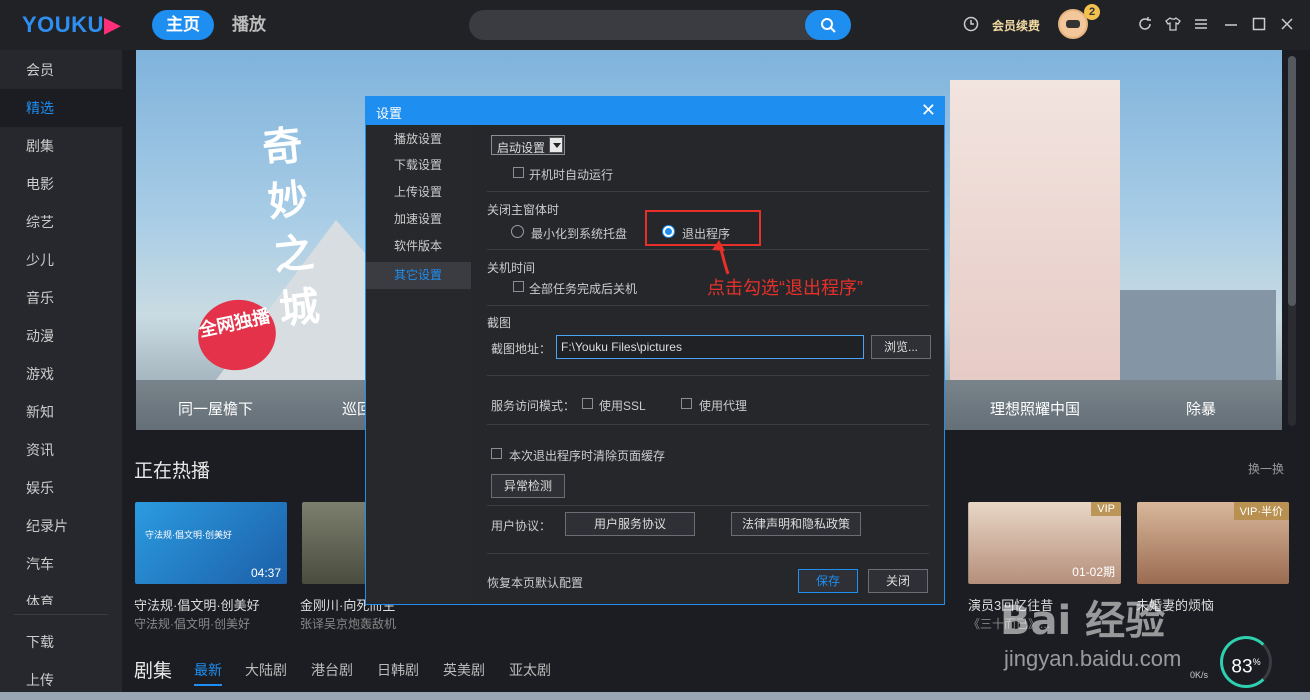  I want to click on banner-poster, so click(1035, 230).